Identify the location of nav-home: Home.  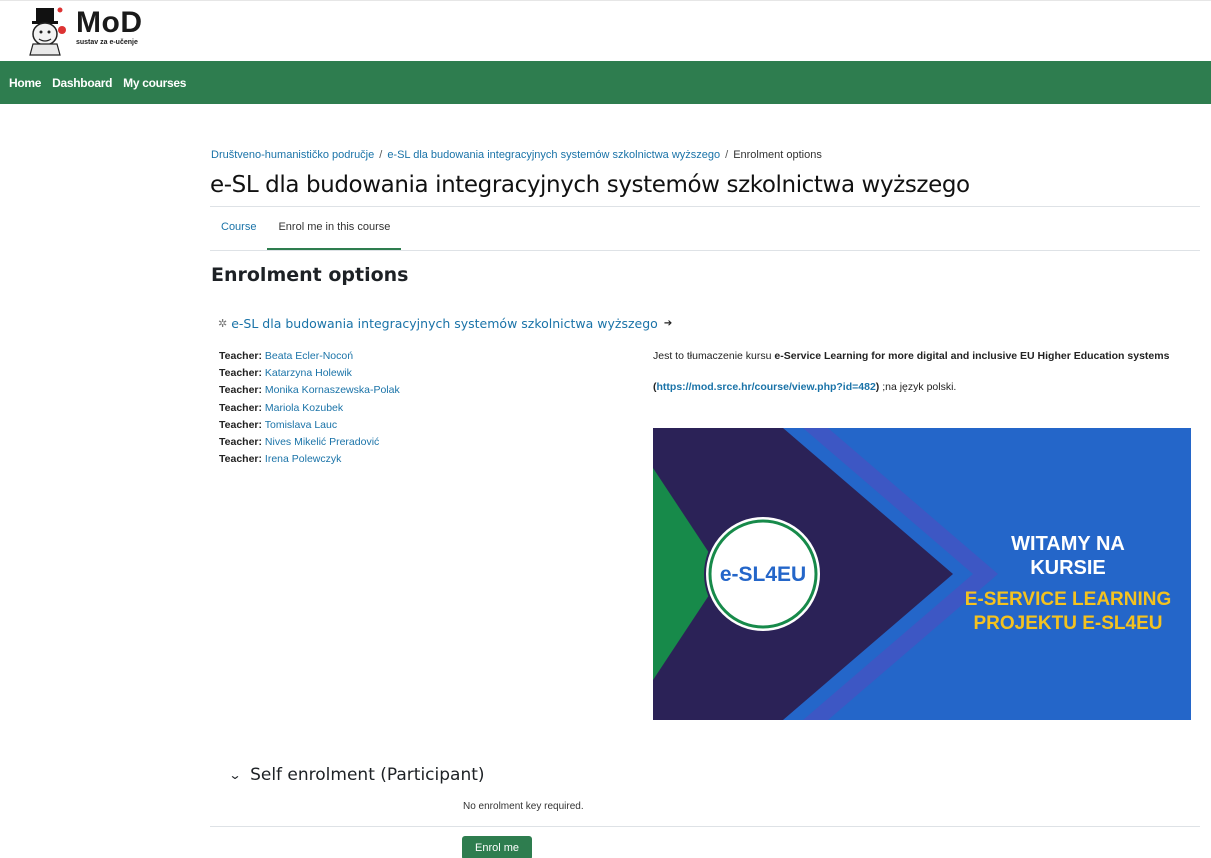
(25, 83).